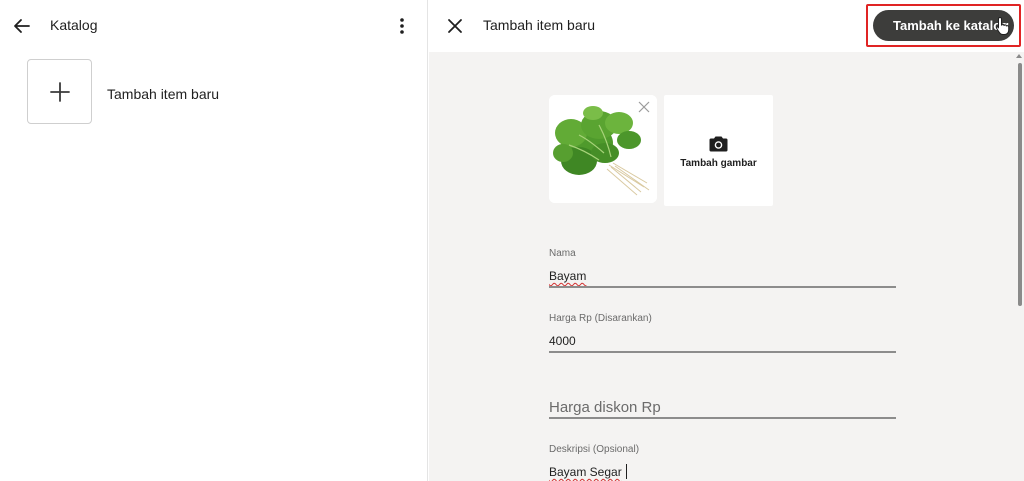  I want to click on description-field-value: Bayam Segar, so click(585, 472).